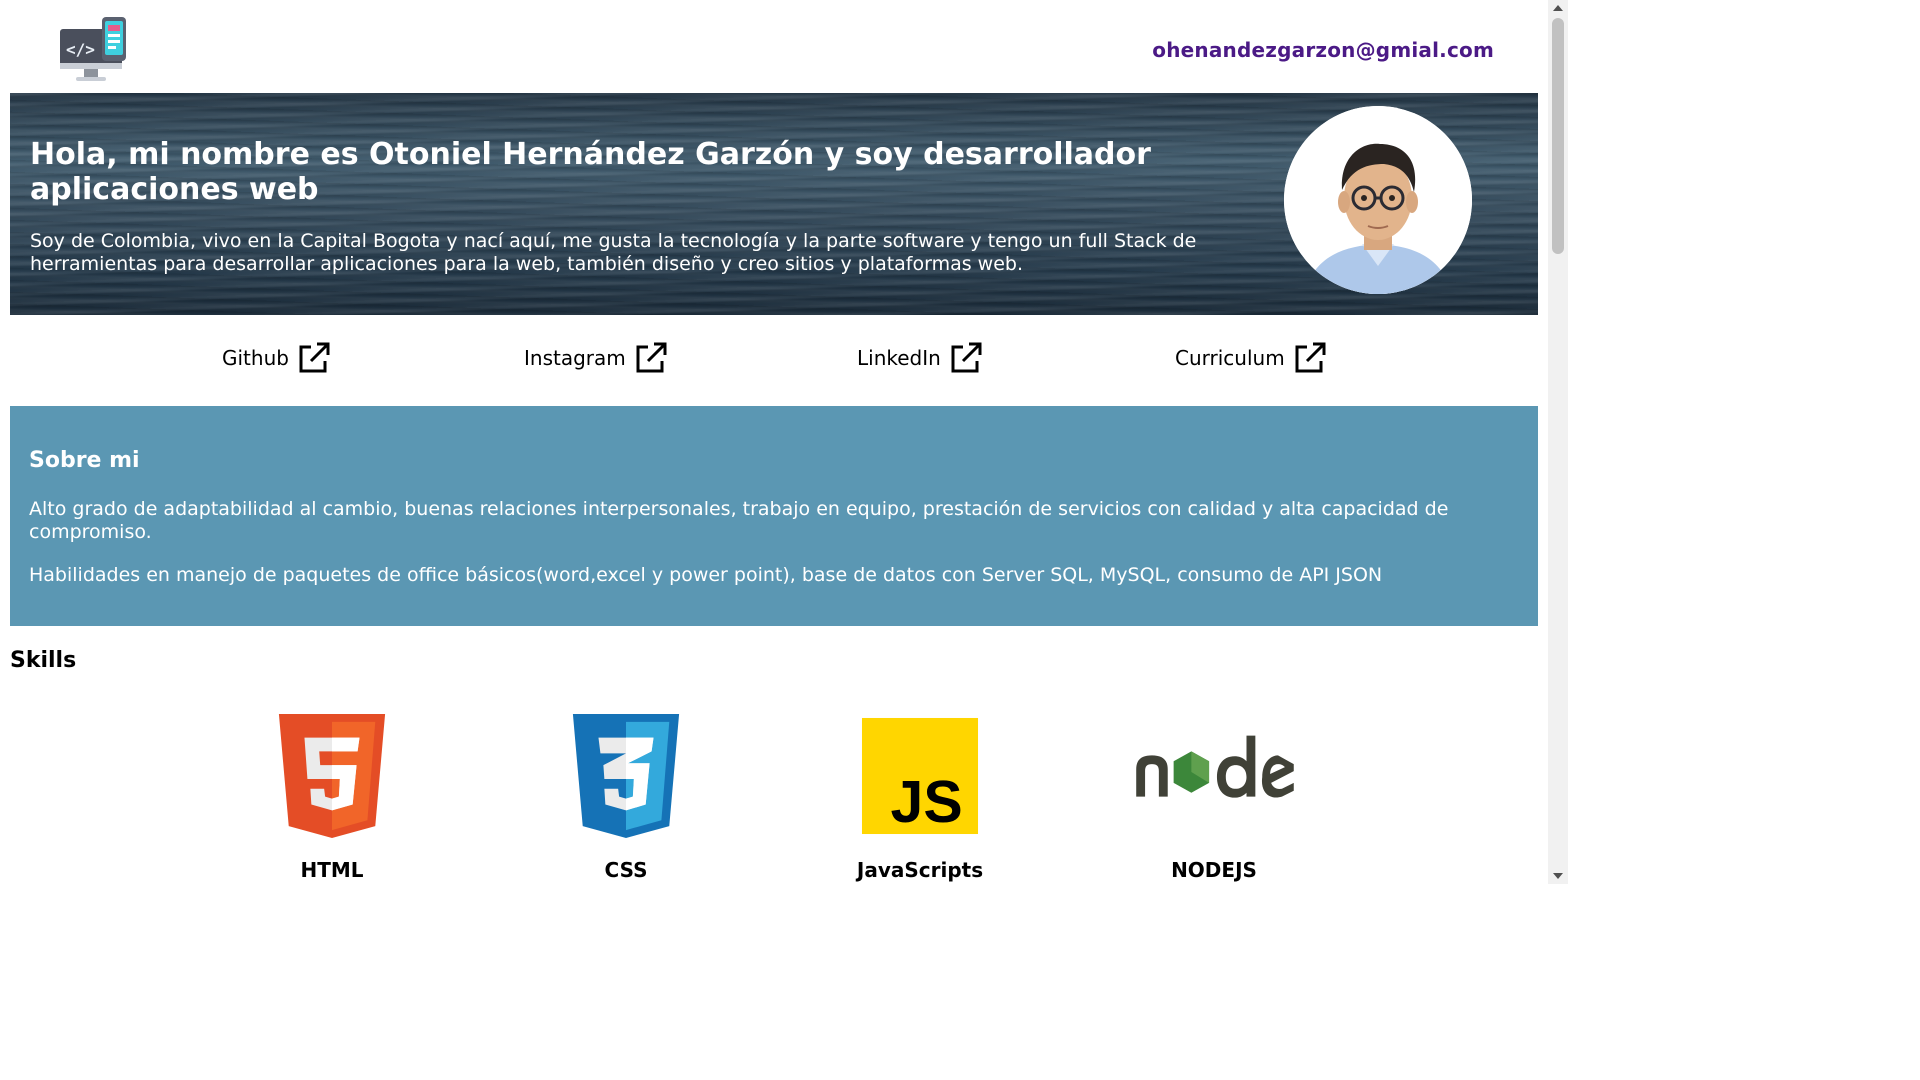 The width and height of the screenshot is (1920, 1080). I want to click on skill-javascript: JS JavaScripts, so click(920, 797).